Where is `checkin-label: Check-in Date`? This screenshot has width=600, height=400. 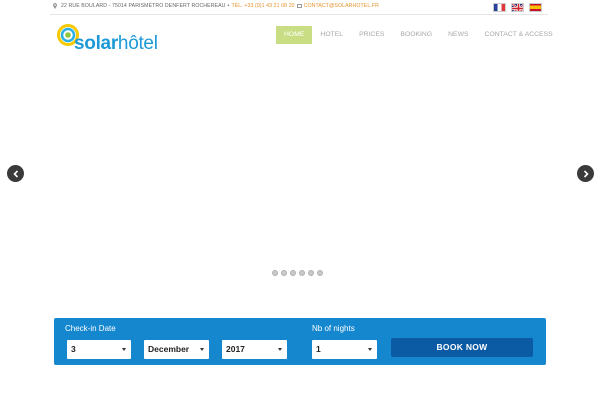
checkin-label: Check-in Date is located at coordinates (90, 328).